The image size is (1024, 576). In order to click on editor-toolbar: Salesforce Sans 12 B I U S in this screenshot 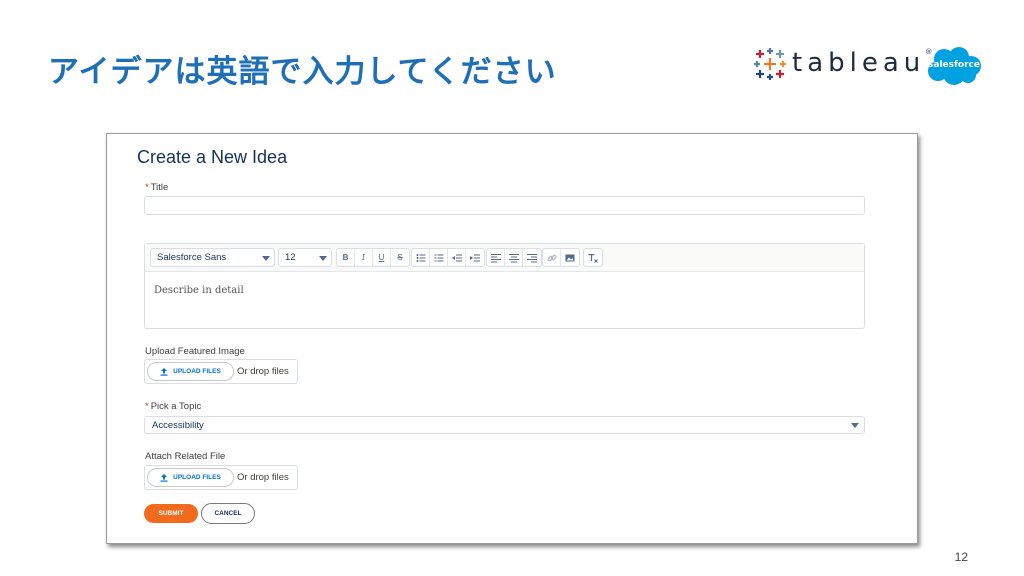, I will do `click(504, 258)`.